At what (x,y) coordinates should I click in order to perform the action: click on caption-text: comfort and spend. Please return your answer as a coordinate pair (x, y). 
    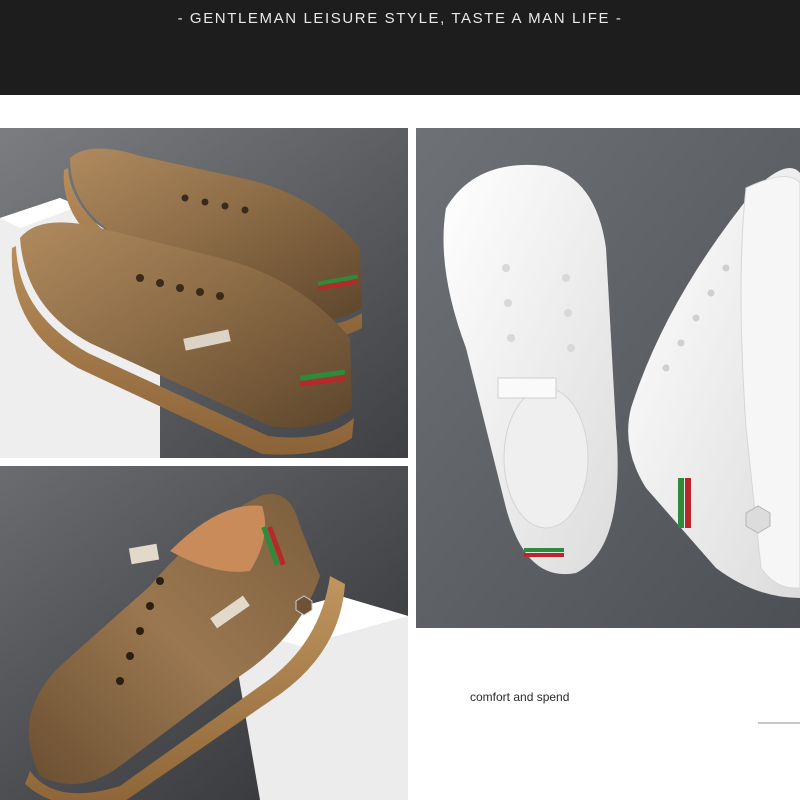
    Looking at the image, I should click on (520, 697).